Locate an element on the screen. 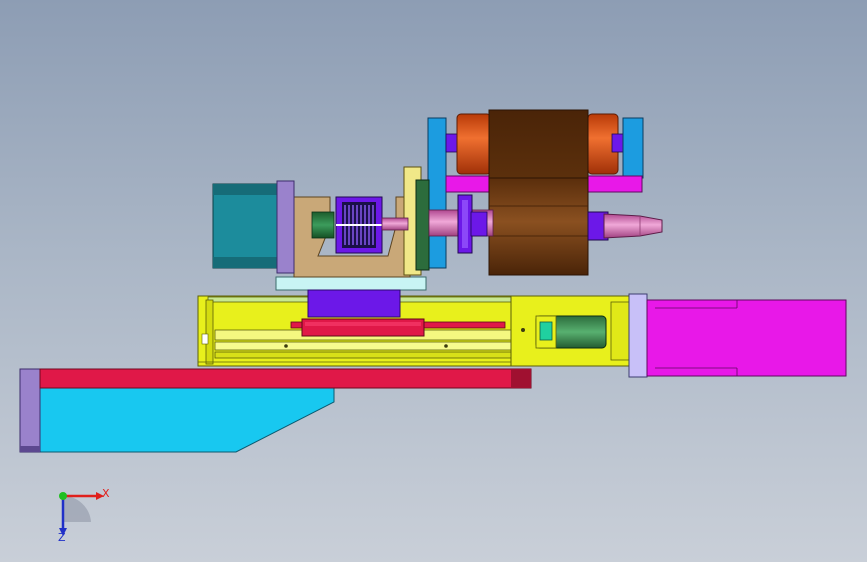  spindle-nose is located at coordinates (625, 226).